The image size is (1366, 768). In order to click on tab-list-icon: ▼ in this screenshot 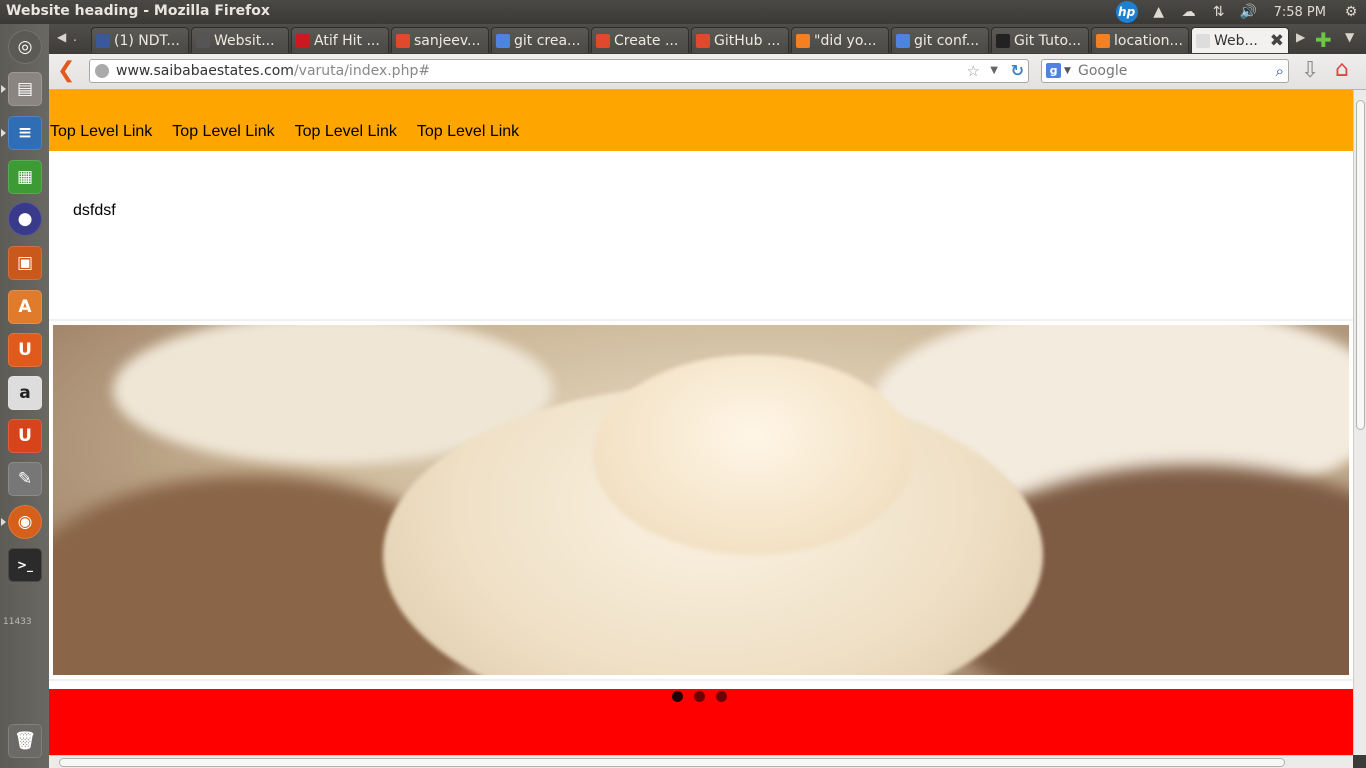, I will do `click(1349, 37)`.